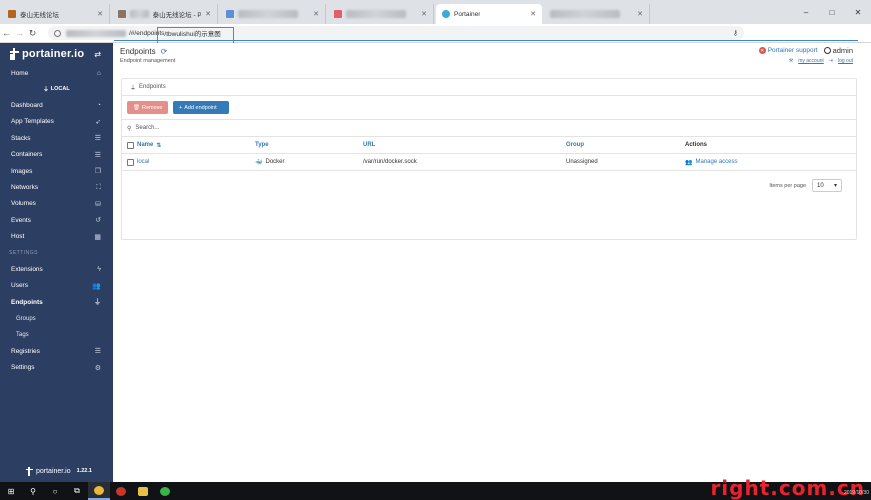 This screenshot has width=871, height=500. What do you see at coordinates (201, 107) in the screenshot?
I see `add-endpoint-button: + Add endpoint` at bounding box center [201, 107].